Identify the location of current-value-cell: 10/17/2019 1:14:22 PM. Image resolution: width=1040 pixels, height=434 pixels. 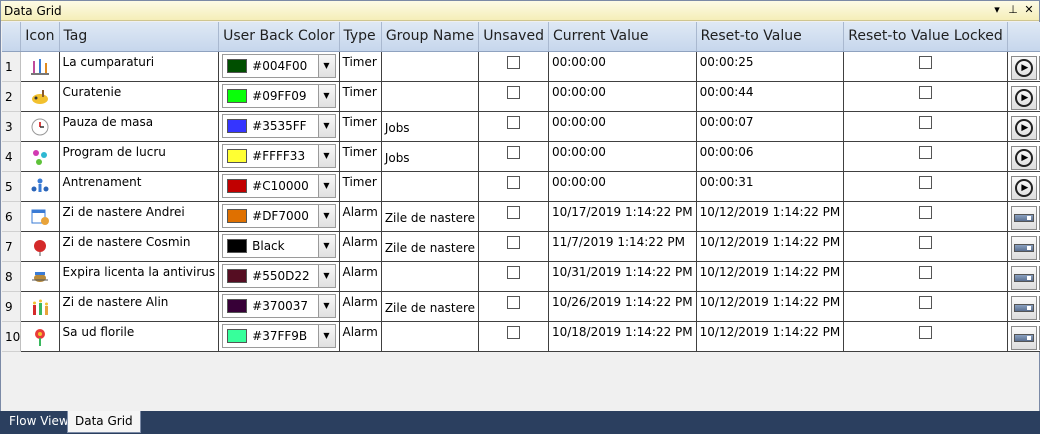
(622, 216).